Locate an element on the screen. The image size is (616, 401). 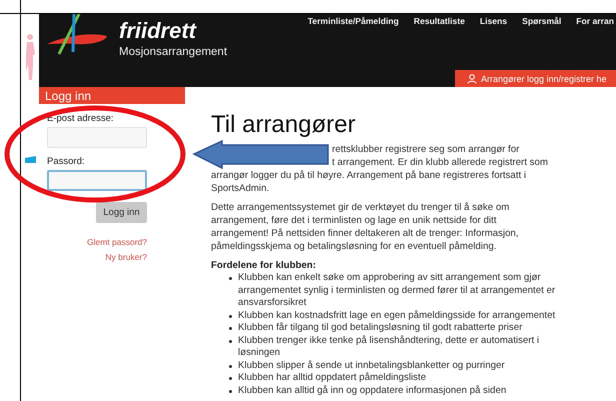
list-item-text: Klubben slipper å sende ut innbetalingsblanketter og purringer is located at coordinates (371, 366).